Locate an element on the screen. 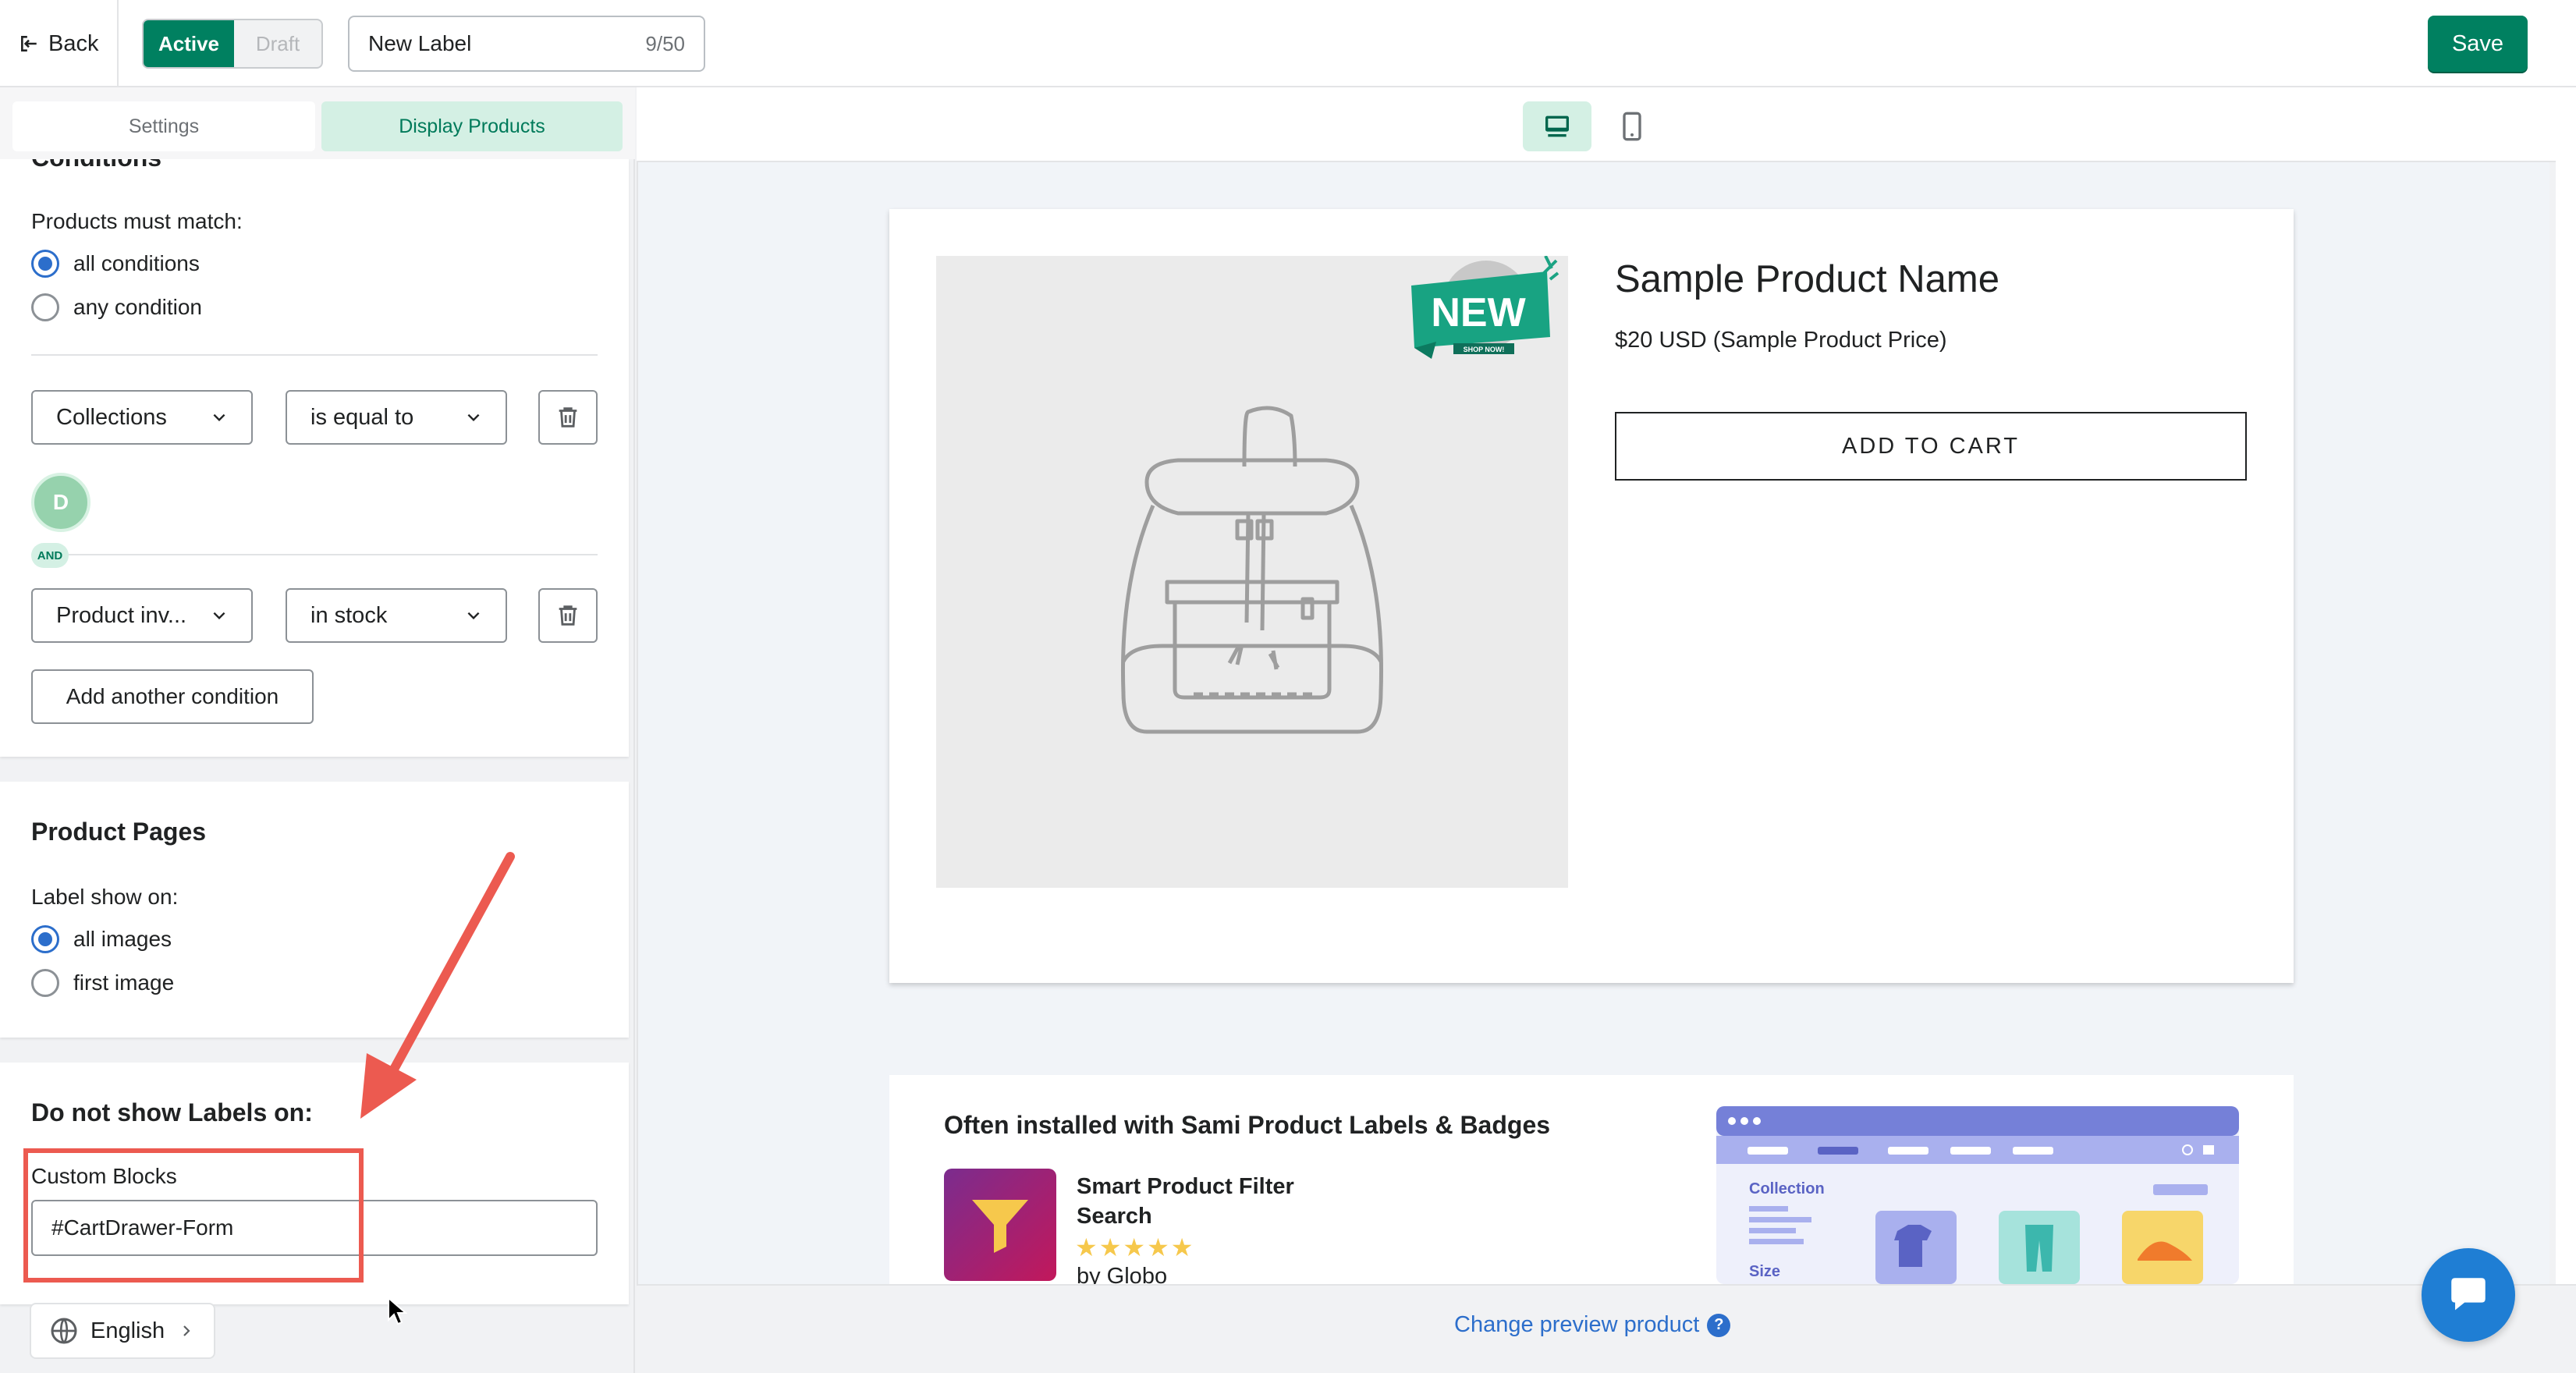 The image size is (2576, 1373). condition-operator-value: is equal to is located at coordinates (362, 417).